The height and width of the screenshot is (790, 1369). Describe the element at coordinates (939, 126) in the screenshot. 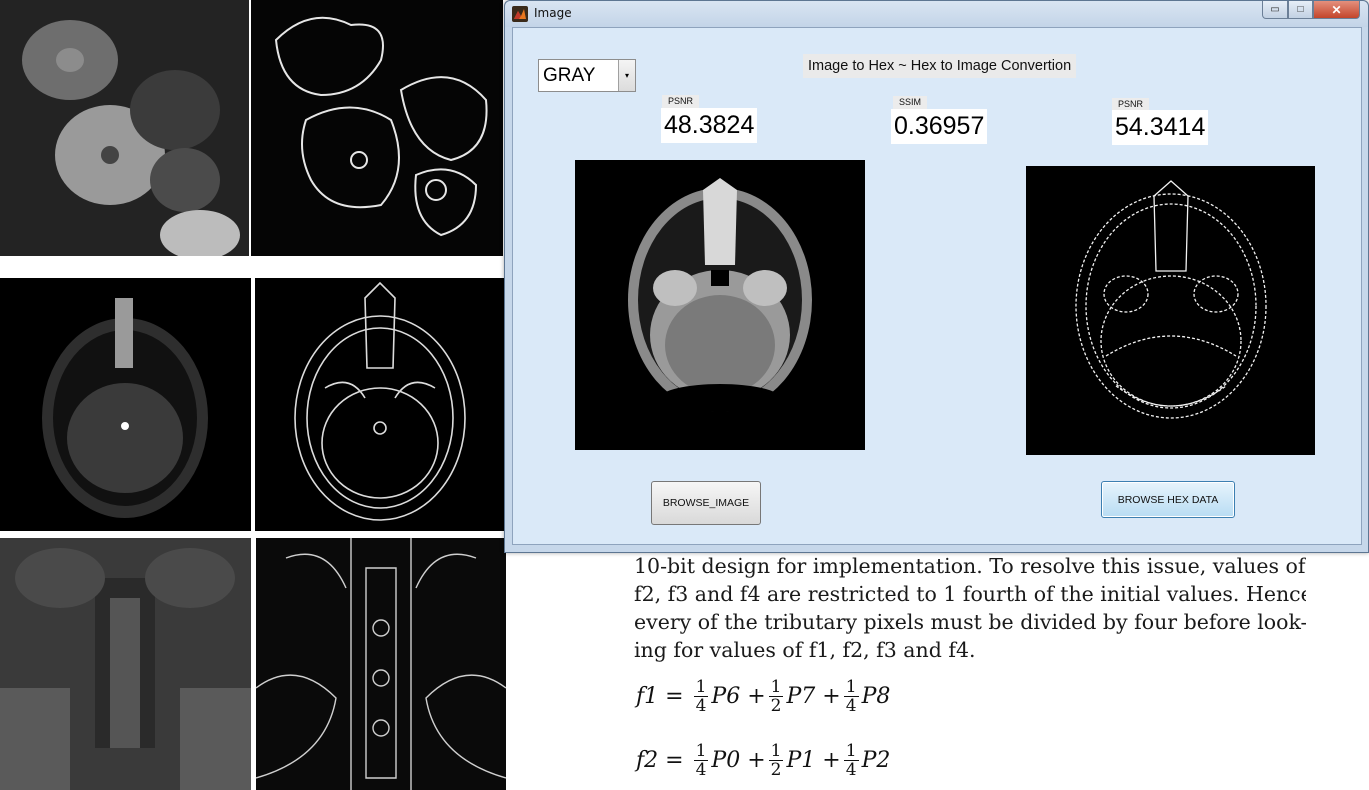

I see `ssim-value: 0.36957` at that location.